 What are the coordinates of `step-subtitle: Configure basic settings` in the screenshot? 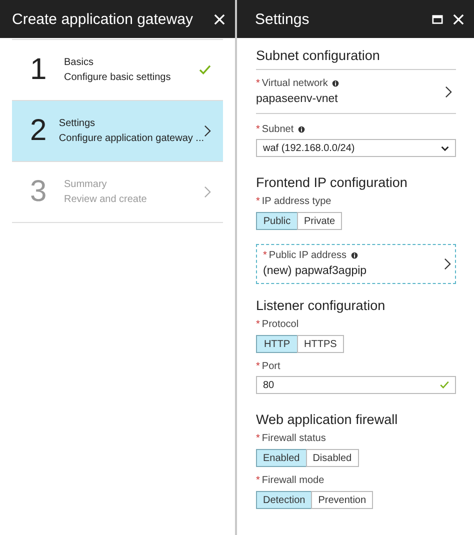 It's located at (118, 77).